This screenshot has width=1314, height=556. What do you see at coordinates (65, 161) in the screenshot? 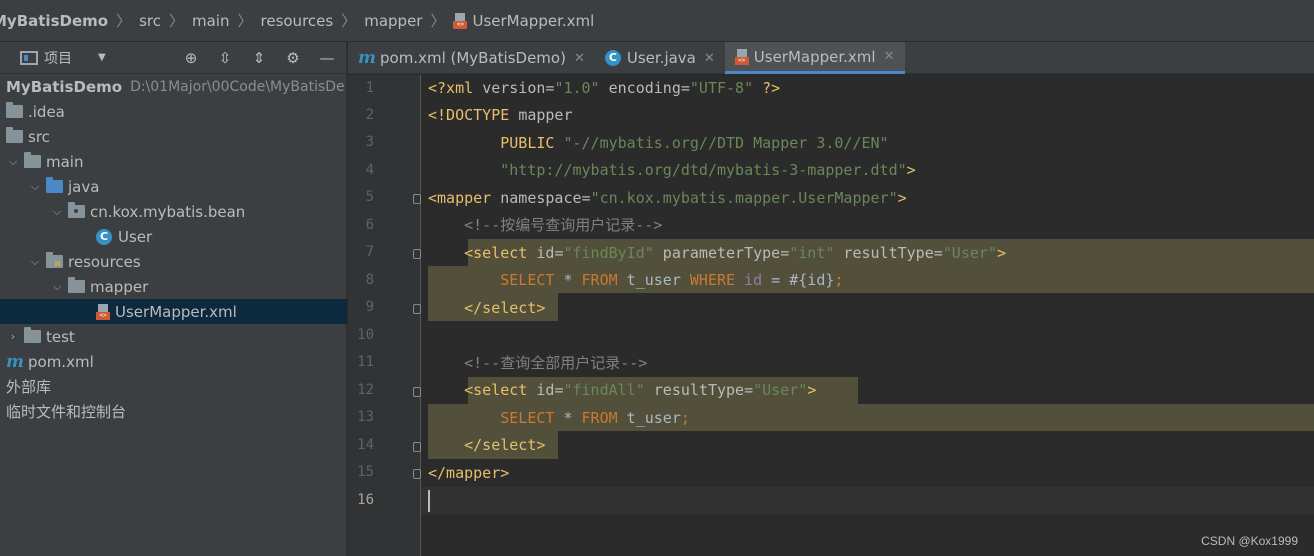
I see `tree-item-label: main` at bounding box center [65, 161].